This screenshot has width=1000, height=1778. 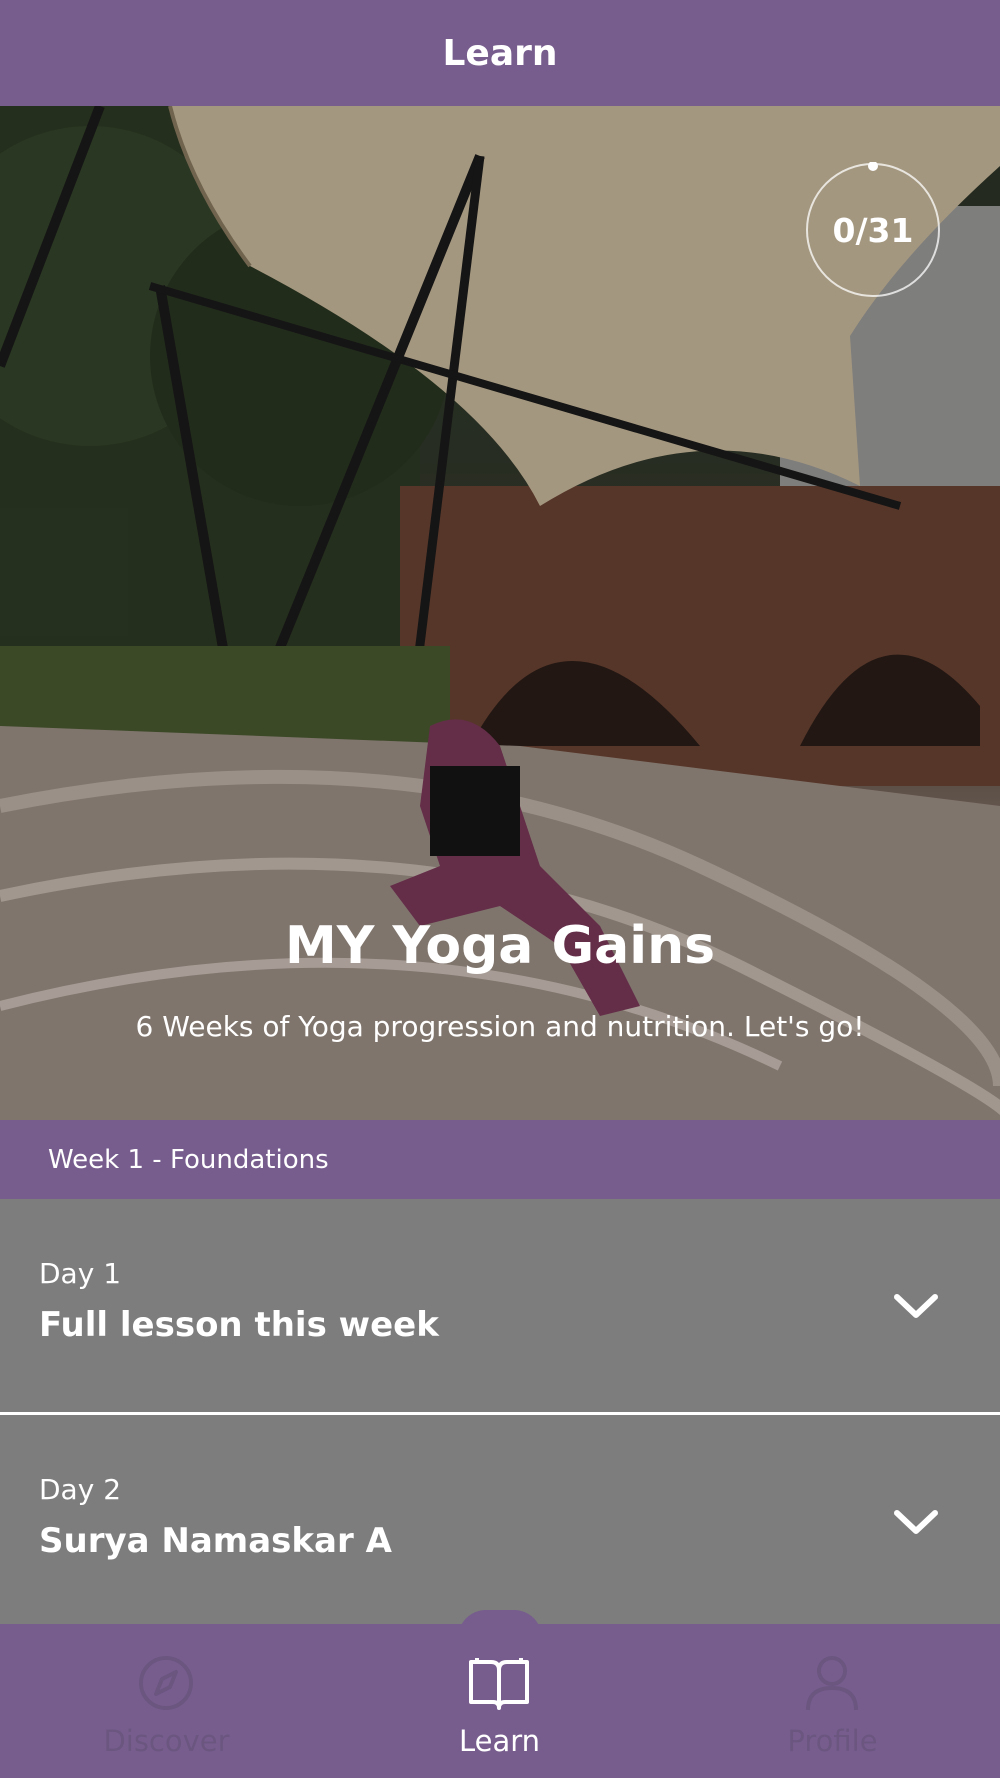 What do you see at coordinates (166, 1741) in the screenshot?
I see `nav-label: Discover` at bounding box center [166, 1741].